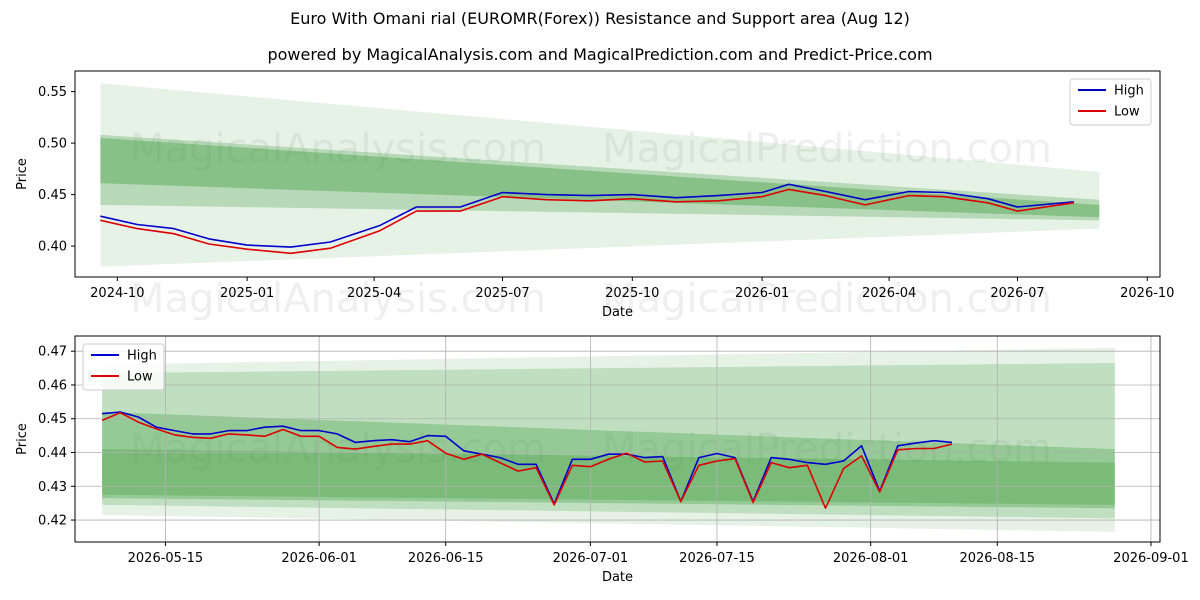  Describe the element at coordinates (52, 92) in the screenshot. I see `y-tick-label: 0.55` at that location.